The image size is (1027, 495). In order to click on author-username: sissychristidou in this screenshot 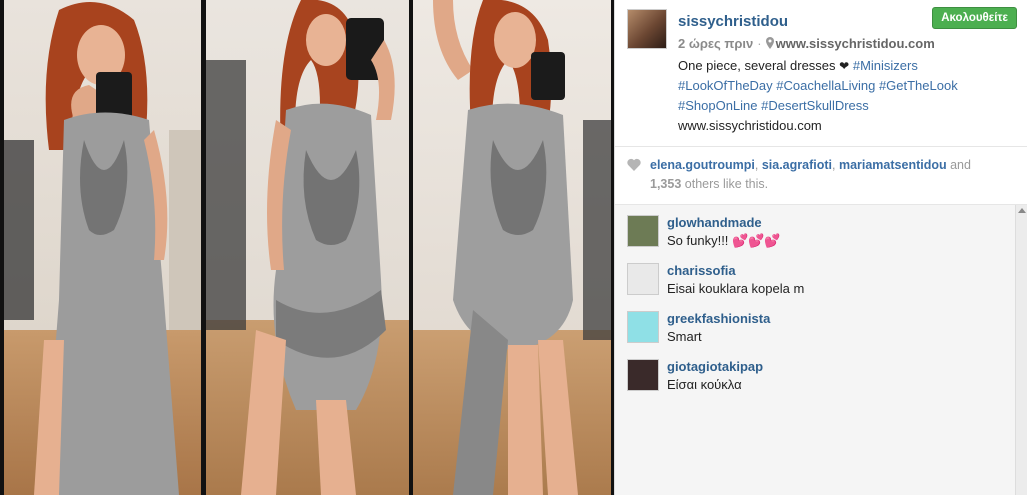, I will do `click(733, 21)`.